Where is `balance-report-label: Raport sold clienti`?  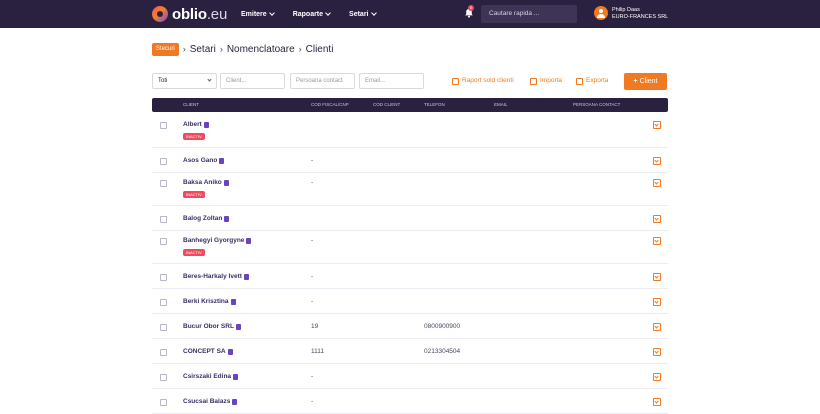
balance-report-label: Raport sold clienti is located at coordinates (488, 80).